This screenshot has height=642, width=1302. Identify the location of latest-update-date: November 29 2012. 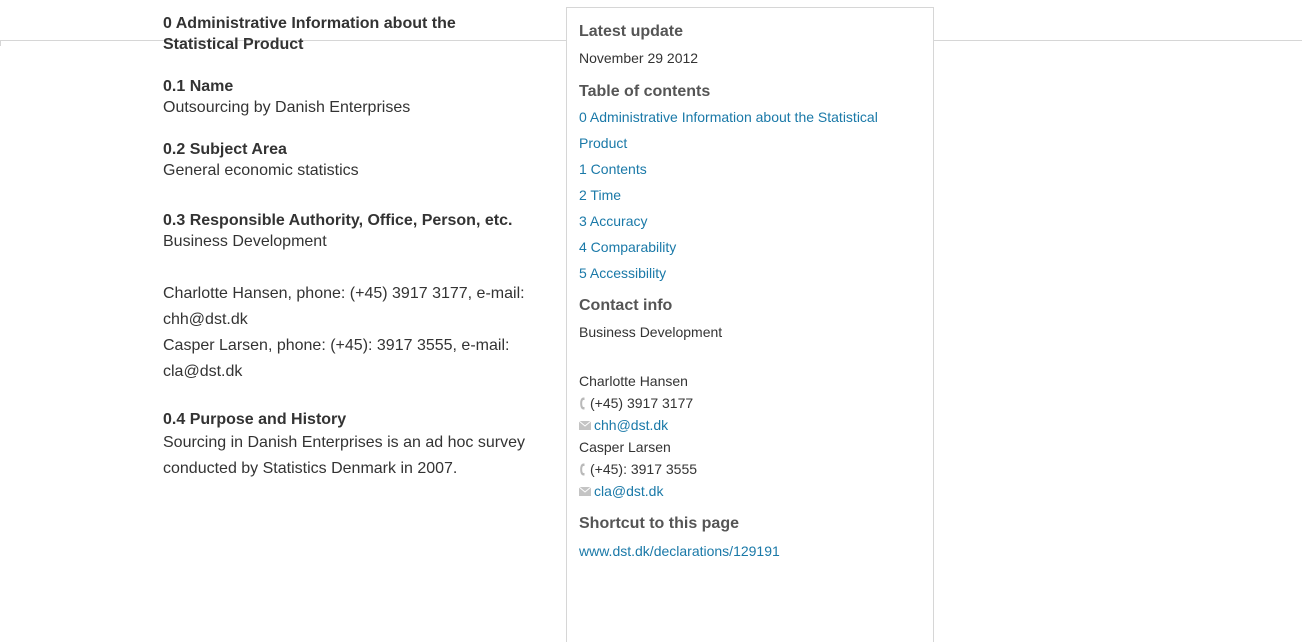
(639, 58).